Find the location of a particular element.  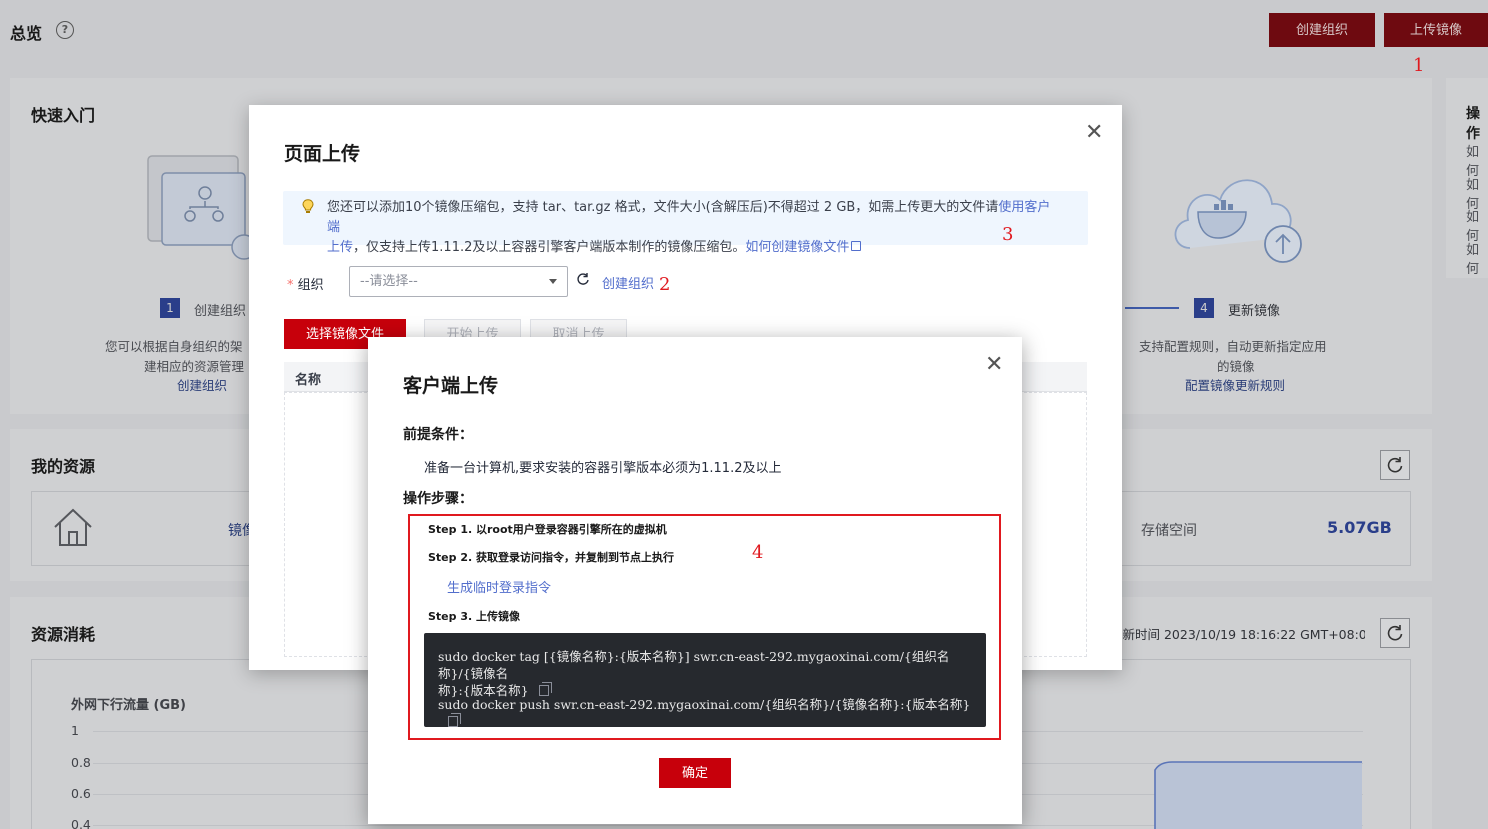

step4-desc-line2: 的镜像 is located at coordinates (1236, 366).